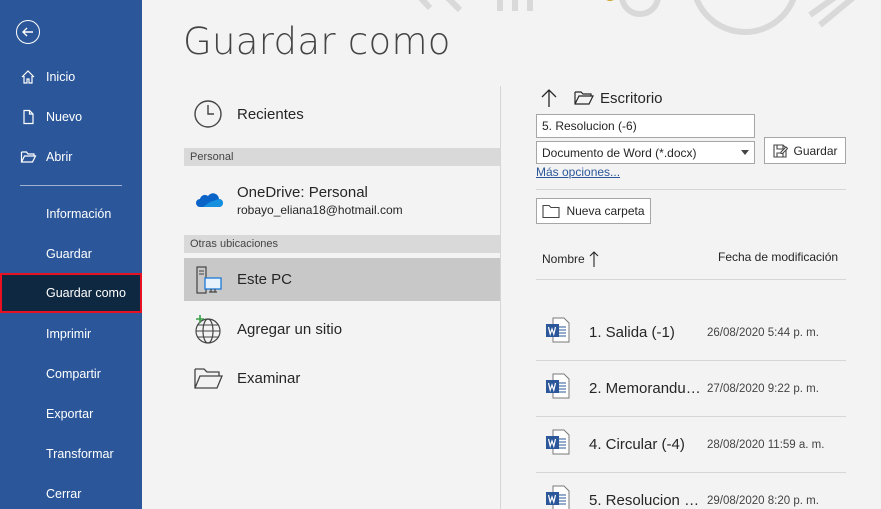  Describe the element at coordinates (32, 117) in the screenshot. I see `new-document-icon` at that location.